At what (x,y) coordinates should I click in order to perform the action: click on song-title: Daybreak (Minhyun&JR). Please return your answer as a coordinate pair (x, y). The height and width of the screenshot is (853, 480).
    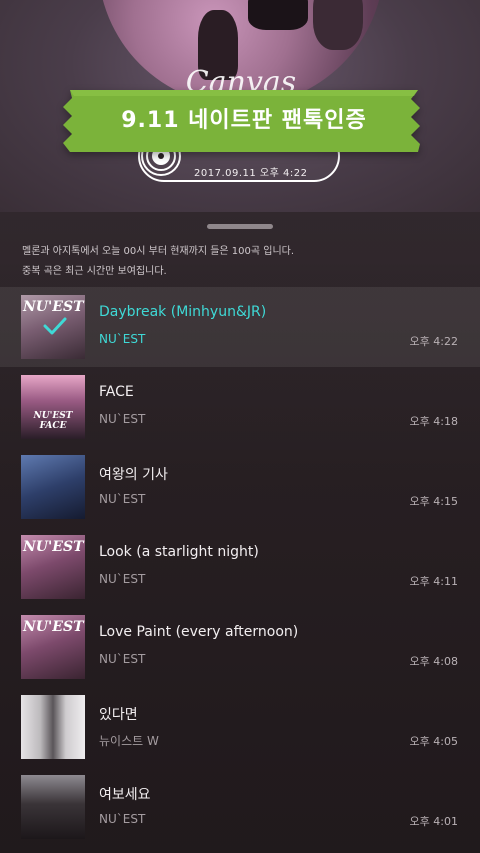
    Looking at the image, I should click on (183, 312).